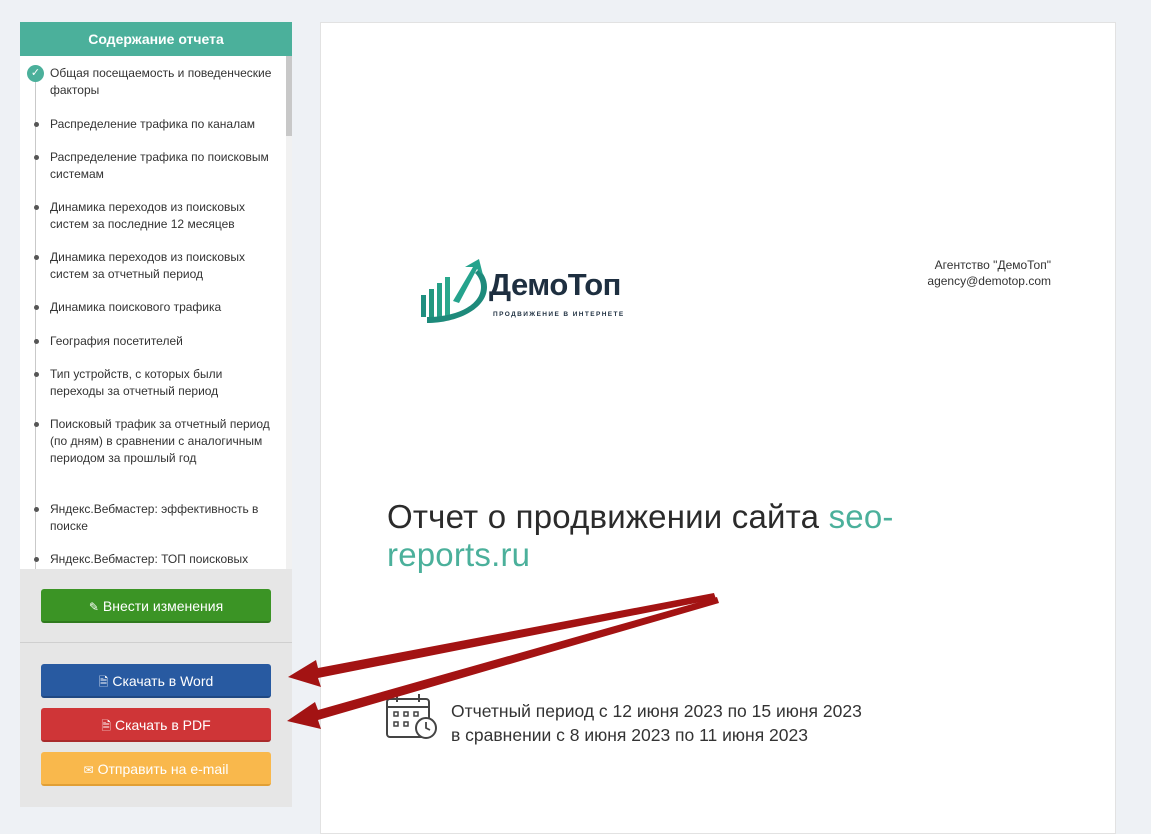 The image size is (1151, 834). Describe the element at coordinates (989, 273) in the screenshot. I see `agency-info: Агентство "ДемоТоп" agency@demotop.com` at that location.